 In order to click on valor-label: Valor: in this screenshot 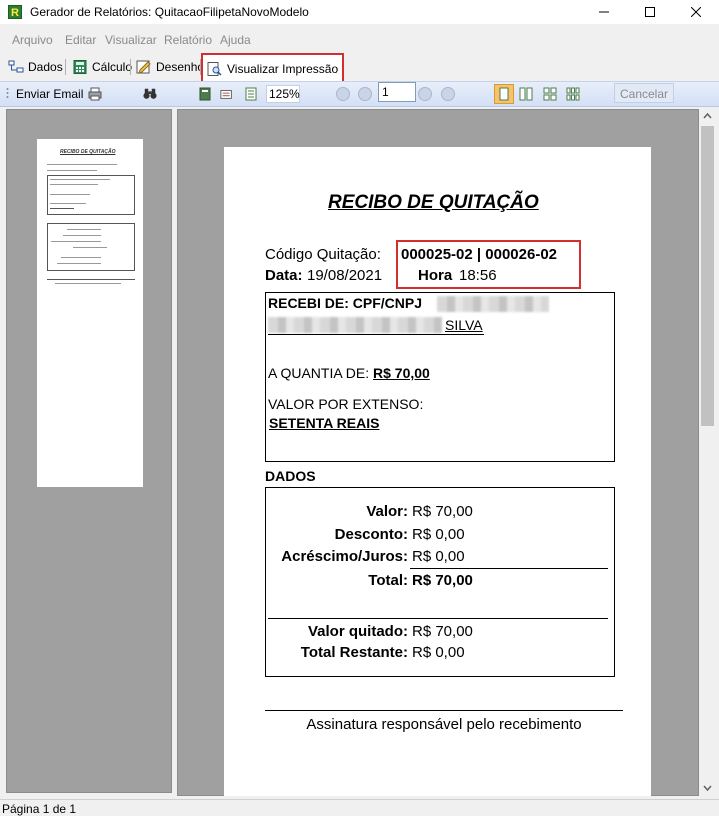, I will do `click(387, 511)`.